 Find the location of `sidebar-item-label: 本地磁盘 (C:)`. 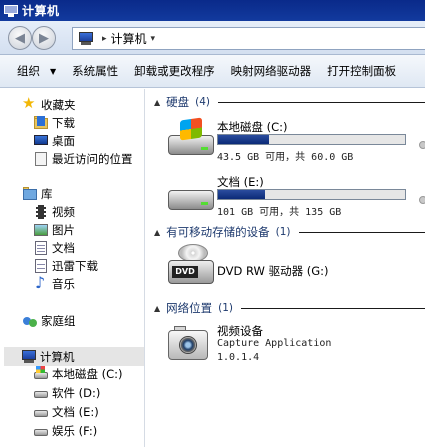

sidebar-item-label: 本地磁盘 (C:) is located at coordinates (87, 374).